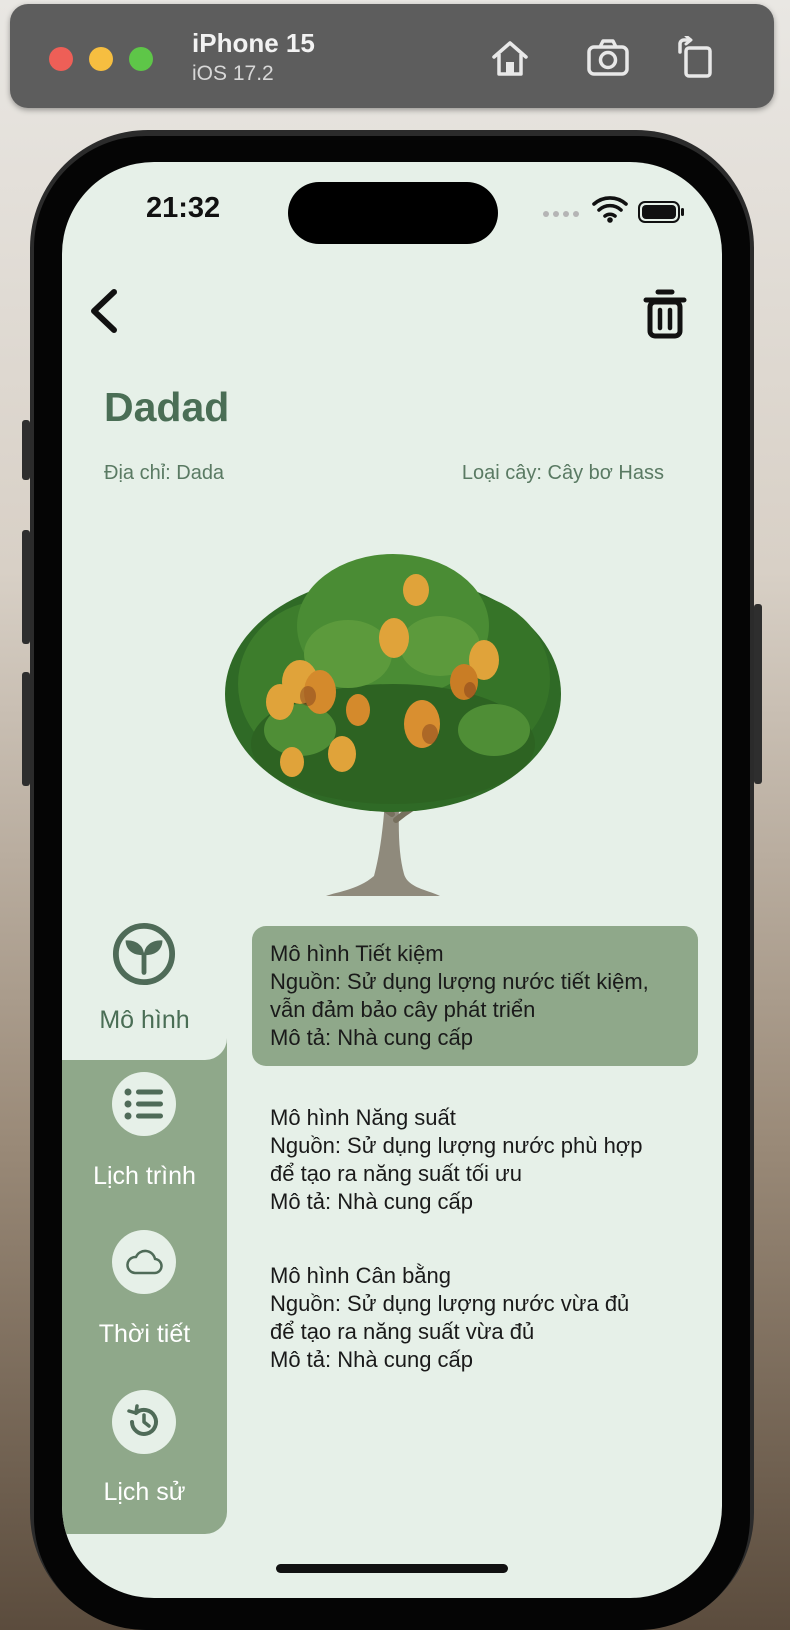 The image size is (790, 1630). Describe the element at coordinates (144, 1020) in the screenshot. I see `nav-label-model: Mô hình` at that location.